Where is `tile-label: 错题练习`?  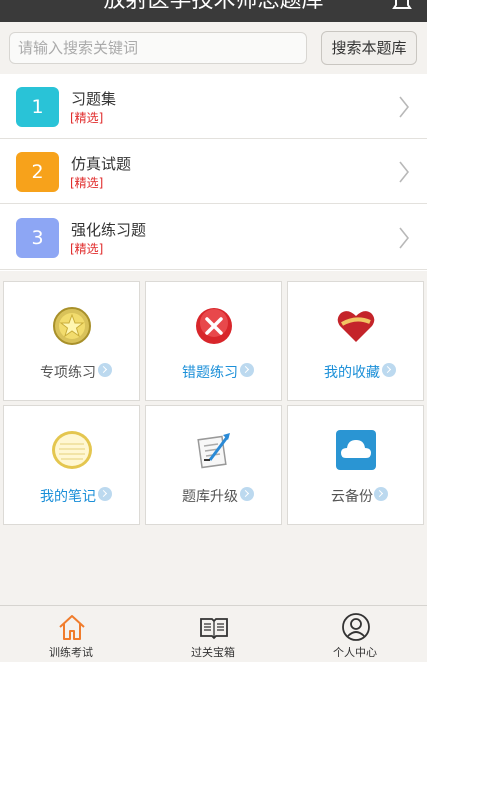 tile-label: 错题练习 is located at coordinates (210, 373).